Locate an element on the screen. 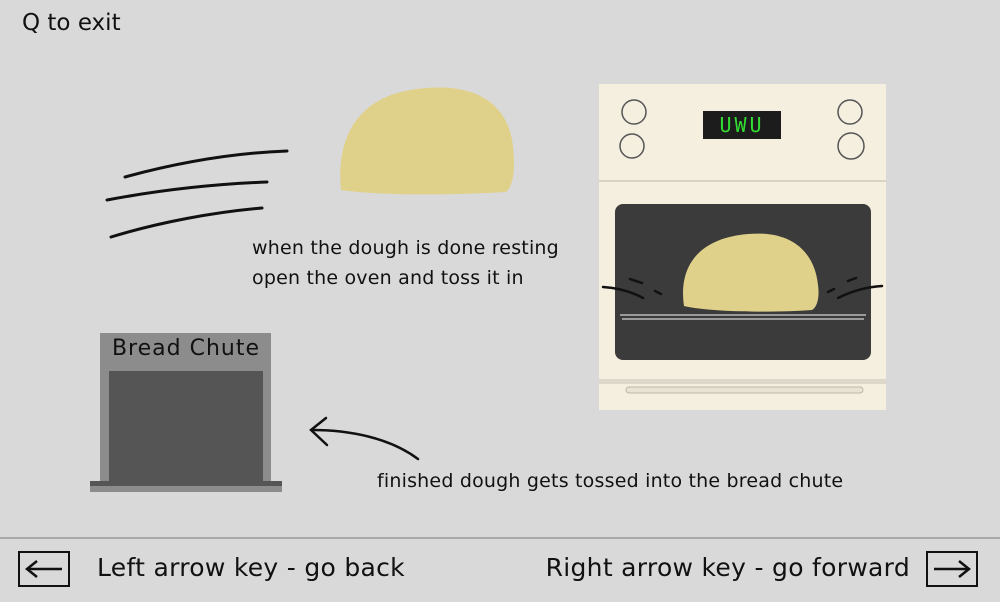 The height and width of the screenshot is (602, 1000). go-forward-label: Right arrow key - go forward is located at coordinates (727, 567).